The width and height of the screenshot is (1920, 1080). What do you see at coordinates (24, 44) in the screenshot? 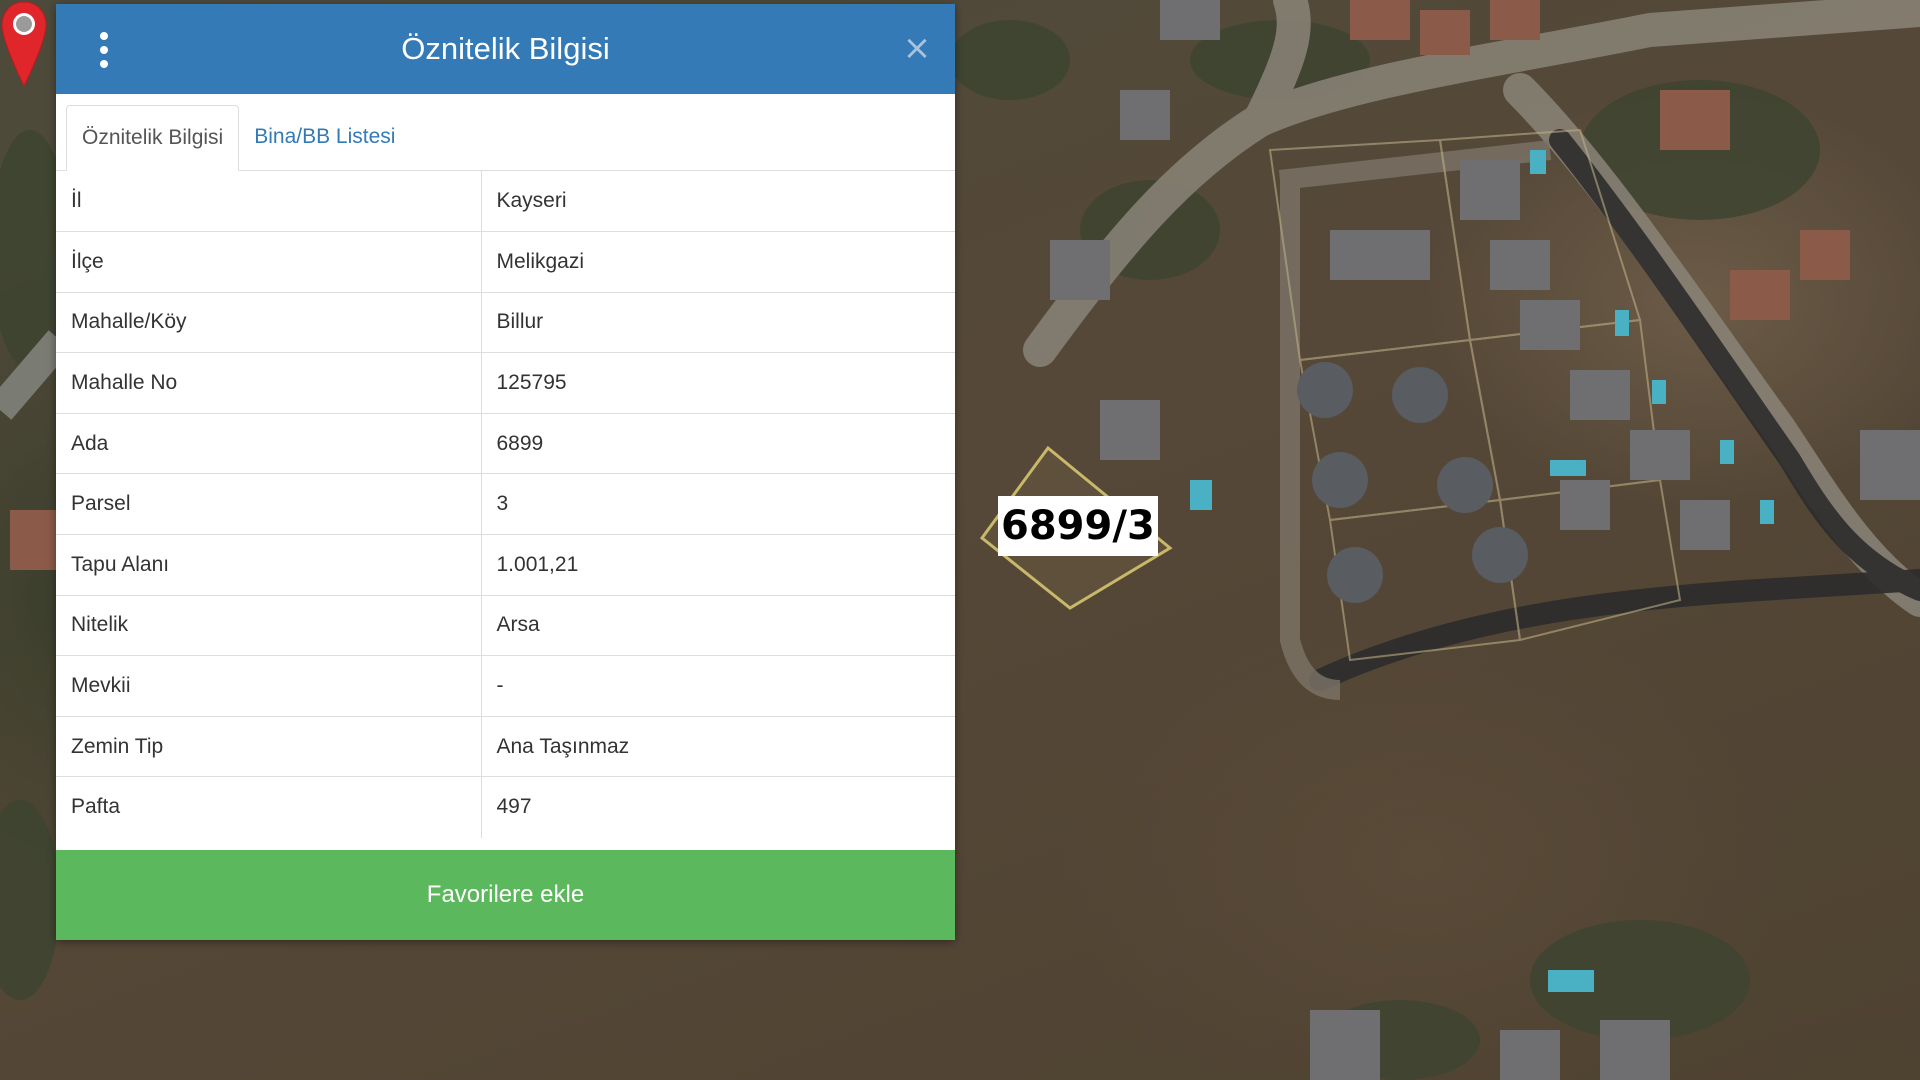
I see `map-pin-icon` at bounding box center [24, 44].